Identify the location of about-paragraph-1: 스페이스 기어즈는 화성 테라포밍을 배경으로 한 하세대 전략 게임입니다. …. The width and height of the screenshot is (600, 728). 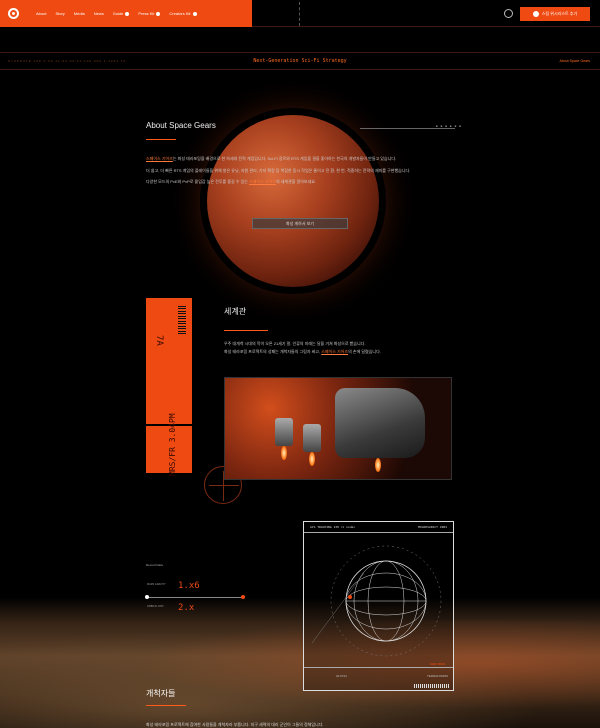
(271, 159).